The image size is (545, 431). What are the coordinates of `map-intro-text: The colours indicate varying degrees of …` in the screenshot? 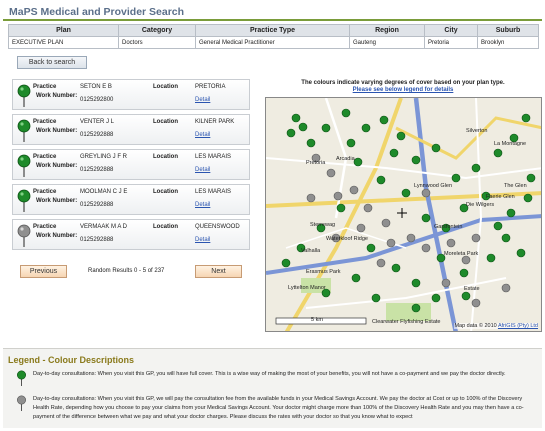 It's located at (403, 83).